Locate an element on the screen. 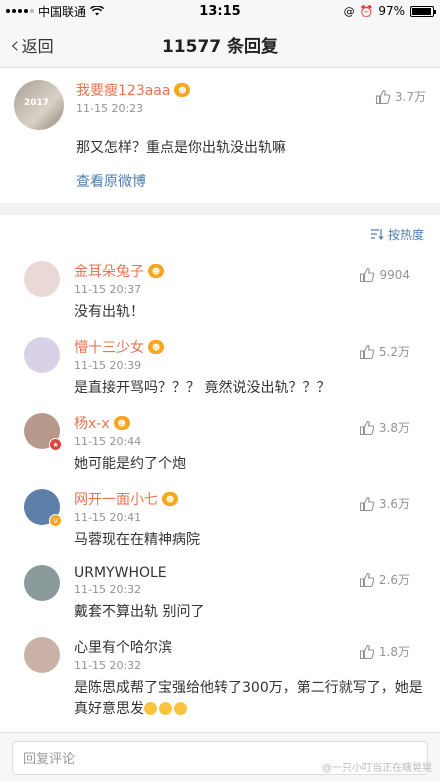  nav-bar: ‹ 返回 11577 条回复 is located at coordinates (220, 45).